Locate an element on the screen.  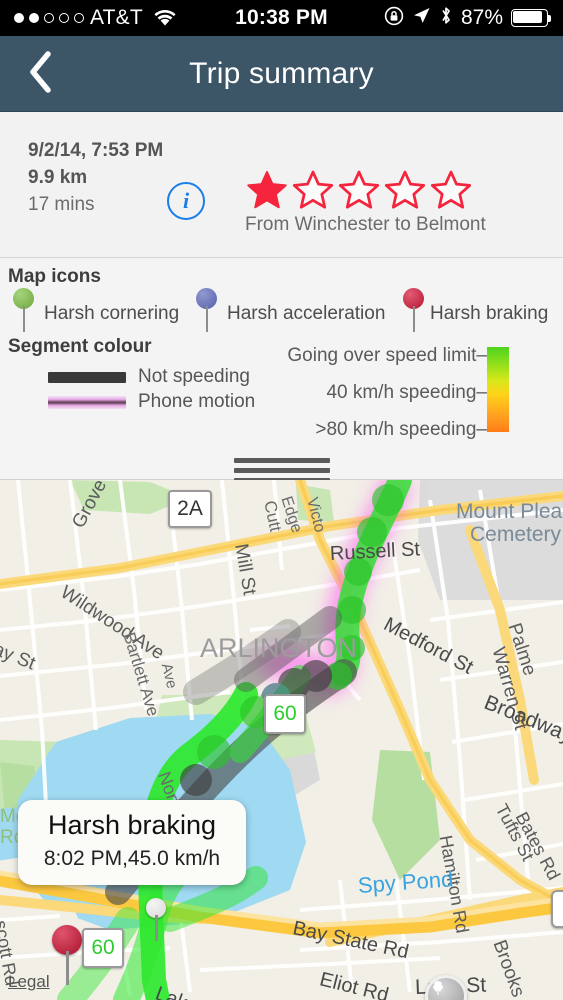
not-speeding-swatch is located at coordinates (87, 377).